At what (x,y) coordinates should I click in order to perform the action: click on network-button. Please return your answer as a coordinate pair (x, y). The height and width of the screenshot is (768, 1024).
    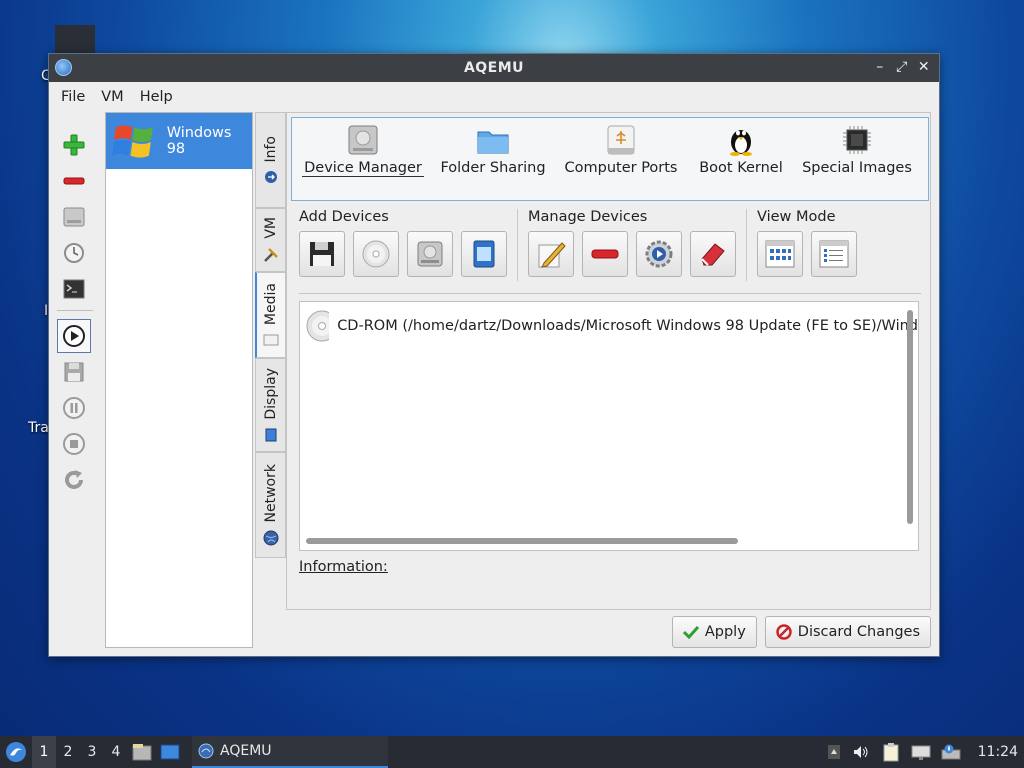
    Looking at the image, I should click on (921, 752).